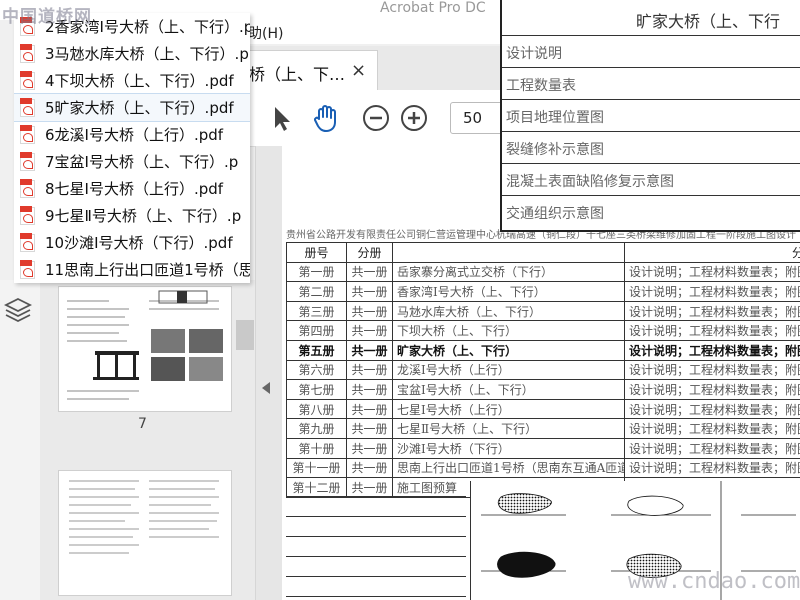 This screenshot has width=800, height=600. I want to click on left-rail, so click(20, 440).